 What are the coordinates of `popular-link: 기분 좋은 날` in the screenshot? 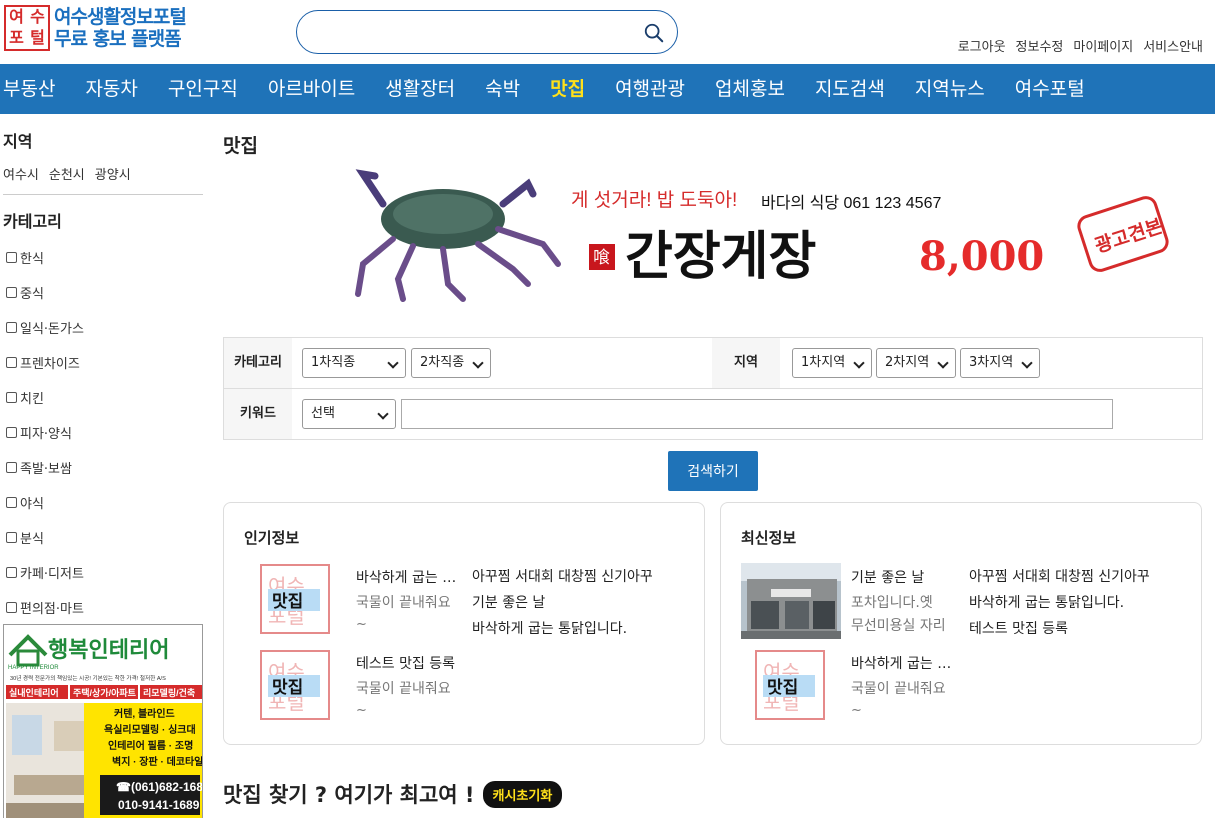 It's located at (562, 603).